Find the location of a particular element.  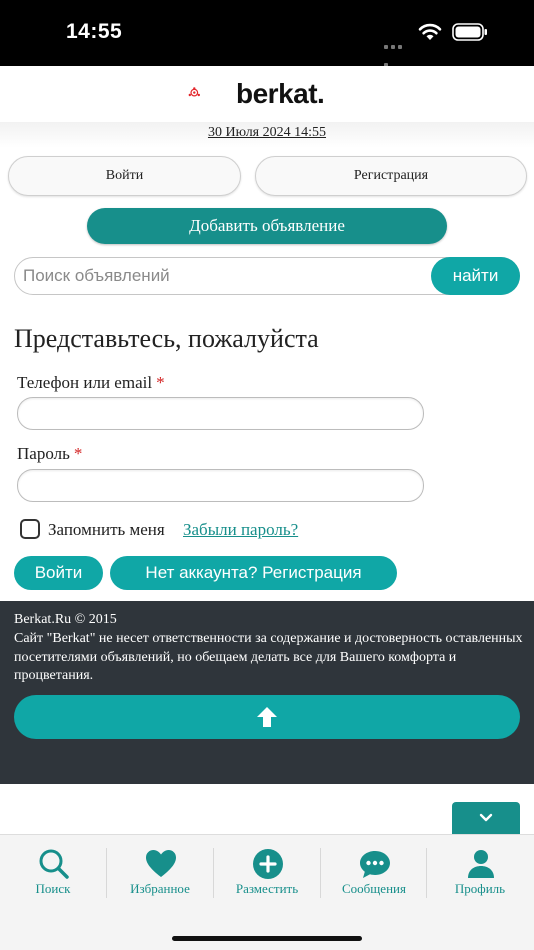

tab-label: Разместить is located at coordinates (267, 888).